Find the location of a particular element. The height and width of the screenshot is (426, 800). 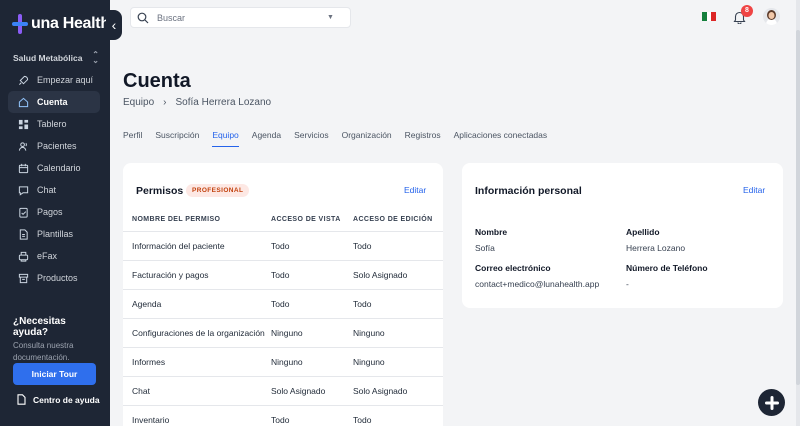

breadcrumb: Equipo › Sofía Herrera Lozano is located at coordinates (197, 102).